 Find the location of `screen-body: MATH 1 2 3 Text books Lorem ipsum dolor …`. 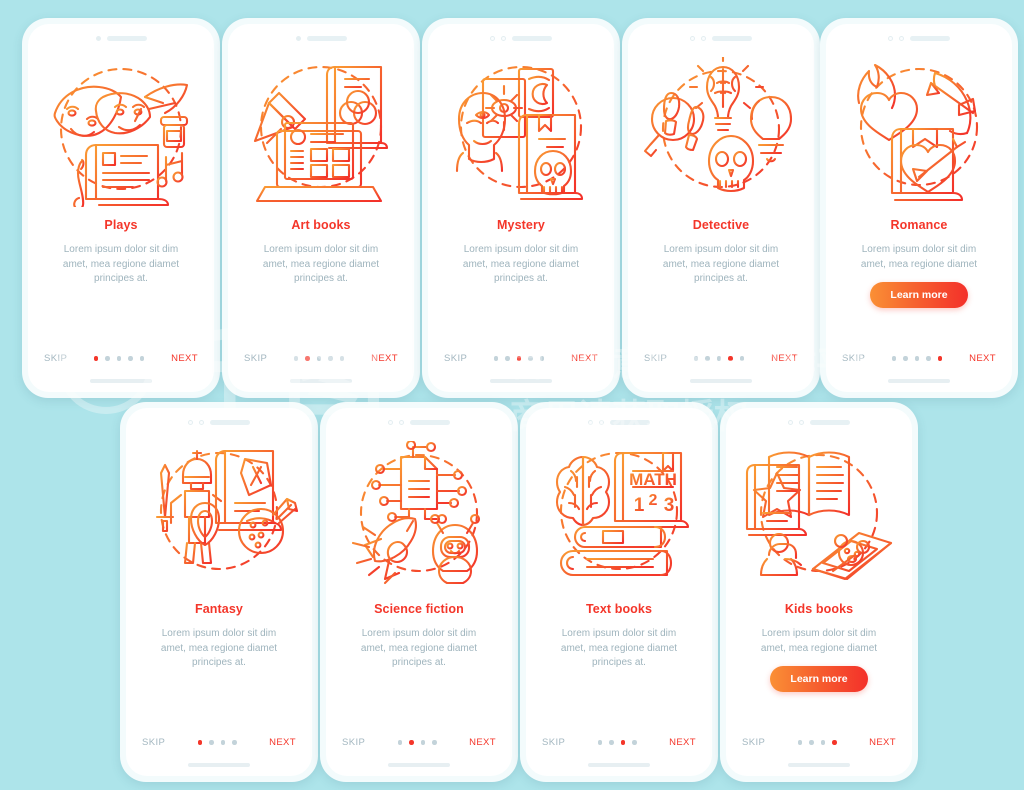

screen-body: MATH 1 2 3 Text books Lorem ipsum dolor … is located at coordinates (619, 592).